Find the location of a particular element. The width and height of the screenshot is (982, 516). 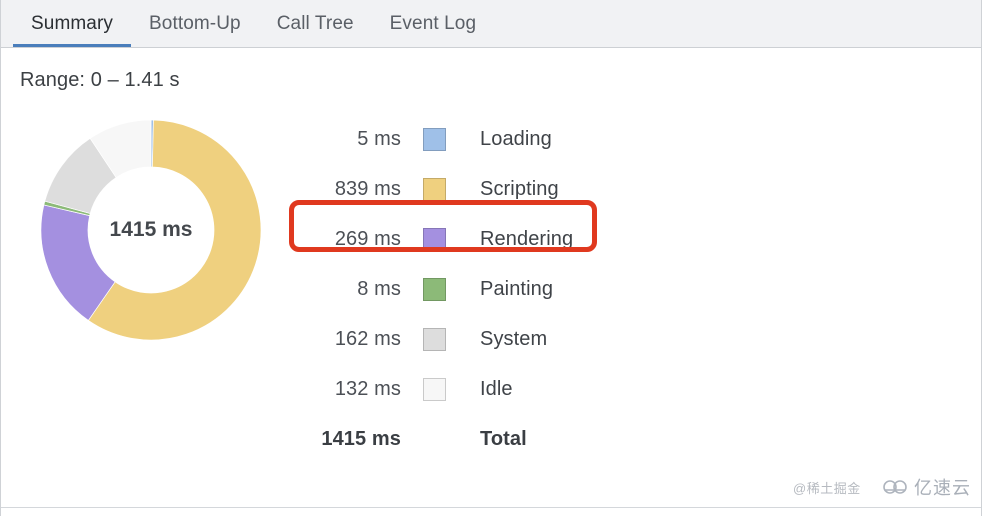

legend-row-scripting: 839 ms Scripting is located at coordinates (437, 189).